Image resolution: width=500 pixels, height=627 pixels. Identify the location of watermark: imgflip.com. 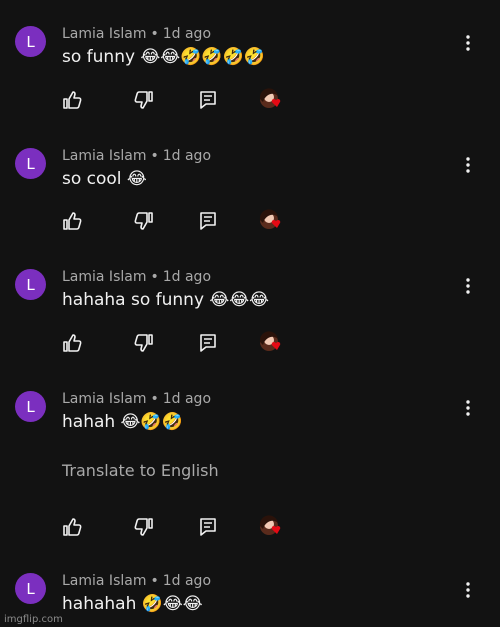
(33, 619).